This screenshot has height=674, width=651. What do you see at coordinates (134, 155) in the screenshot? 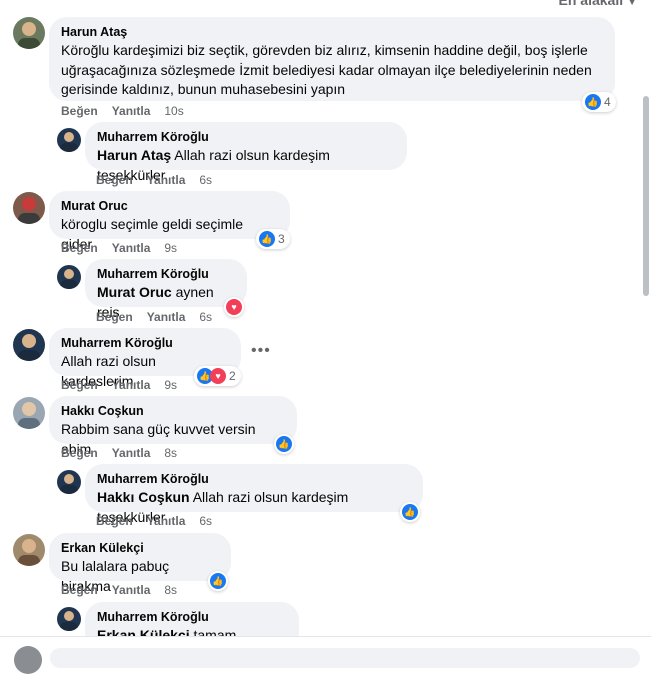
I see `mention-link: Harun Ataş` at bounding box center [134, 155].